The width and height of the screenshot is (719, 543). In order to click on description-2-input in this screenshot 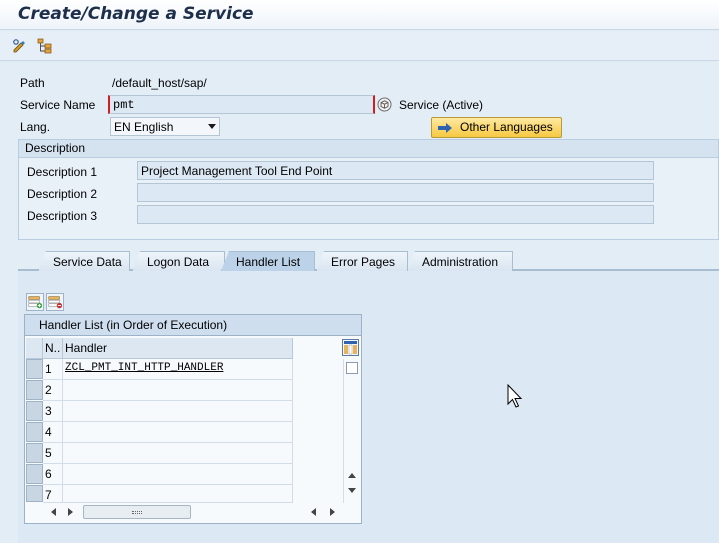, I will do `click(395, 192)`.